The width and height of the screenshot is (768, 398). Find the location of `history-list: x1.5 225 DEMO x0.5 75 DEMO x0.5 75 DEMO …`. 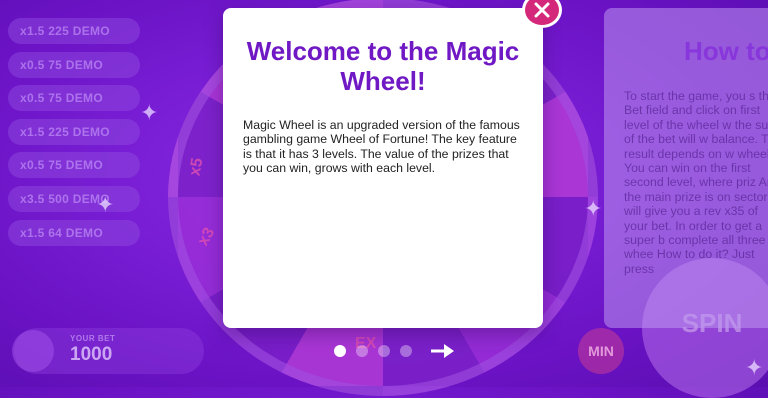

history-list: x1.5 225 DEMO x0.5 75 DEMO x0.5 75 DEMO … is located at coordinates (74, 135).